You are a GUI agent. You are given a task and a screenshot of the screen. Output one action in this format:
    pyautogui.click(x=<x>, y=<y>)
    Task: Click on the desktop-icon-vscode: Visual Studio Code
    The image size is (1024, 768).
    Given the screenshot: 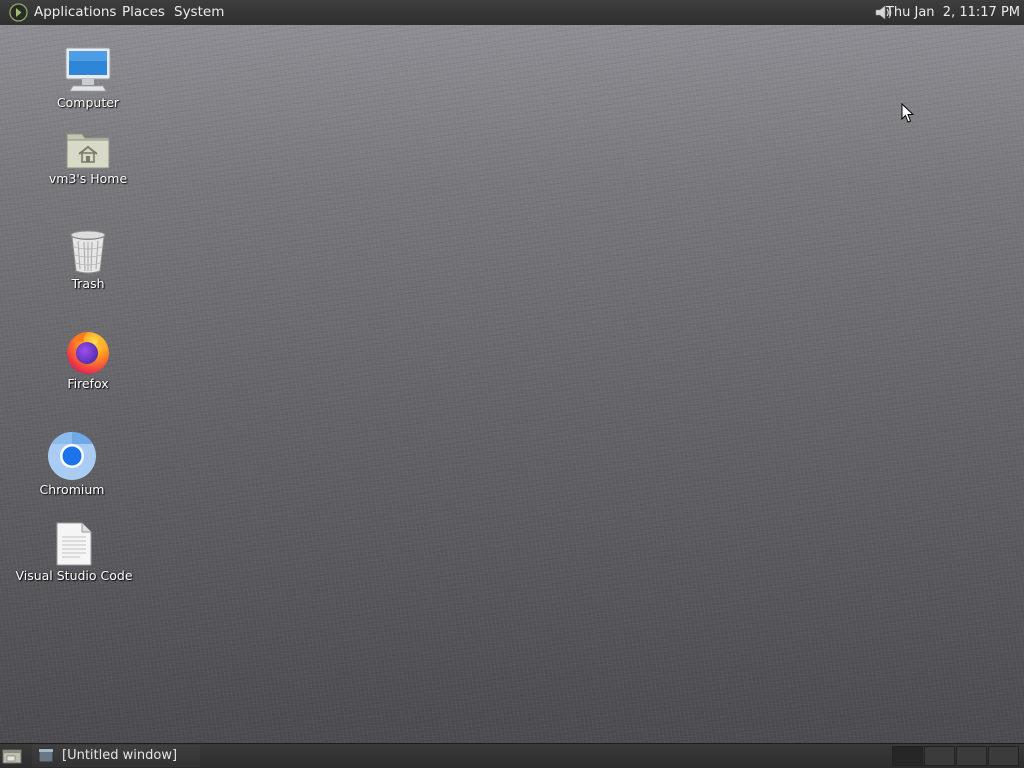 What is the action you would take?
    pyautogui.click(x=74, y=552)
    